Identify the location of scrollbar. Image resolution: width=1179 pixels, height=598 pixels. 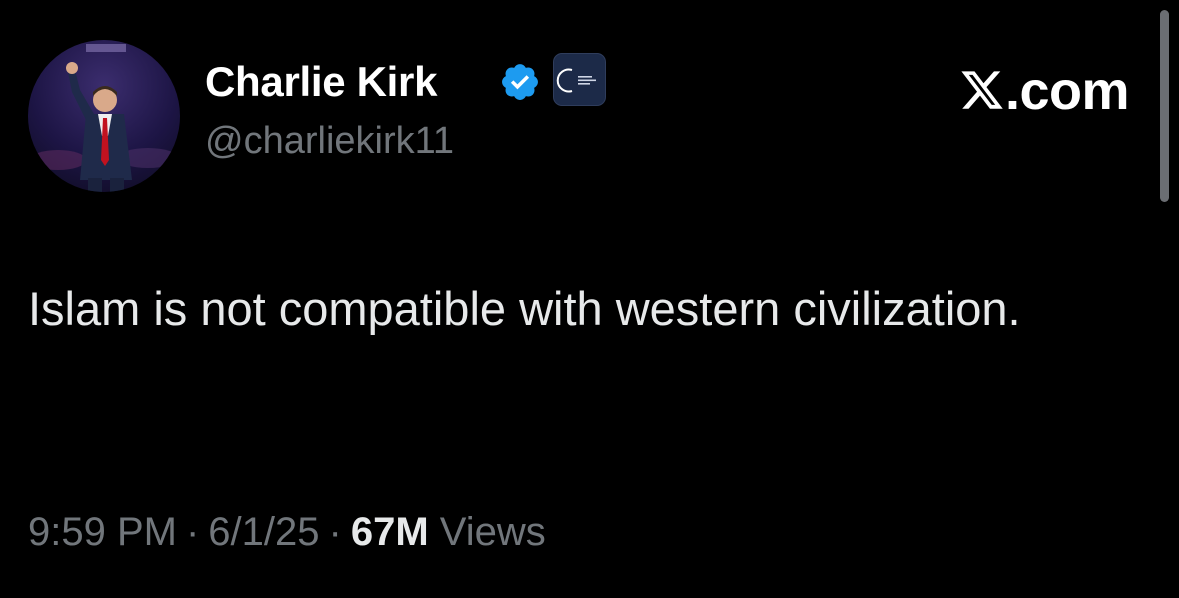
(1164, 106).